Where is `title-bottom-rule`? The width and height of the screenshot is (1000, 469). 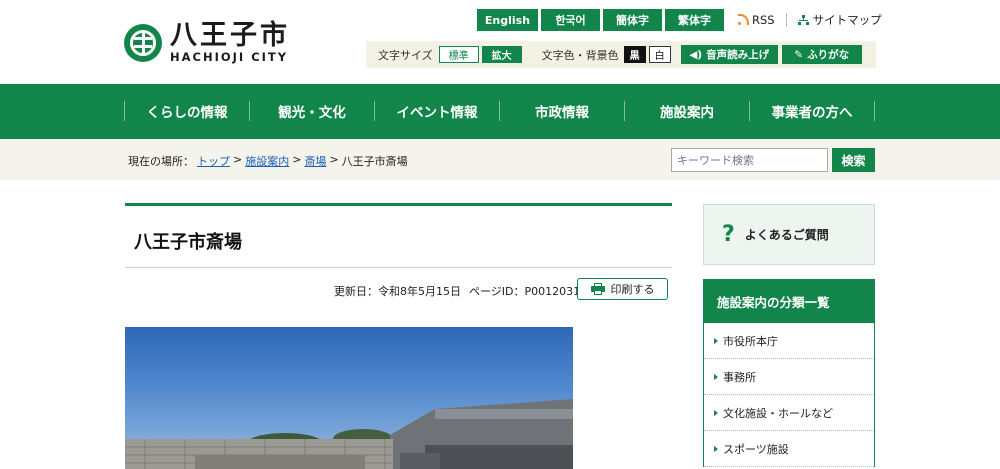
title-bottom-rule is located at coordinates (398, 267).